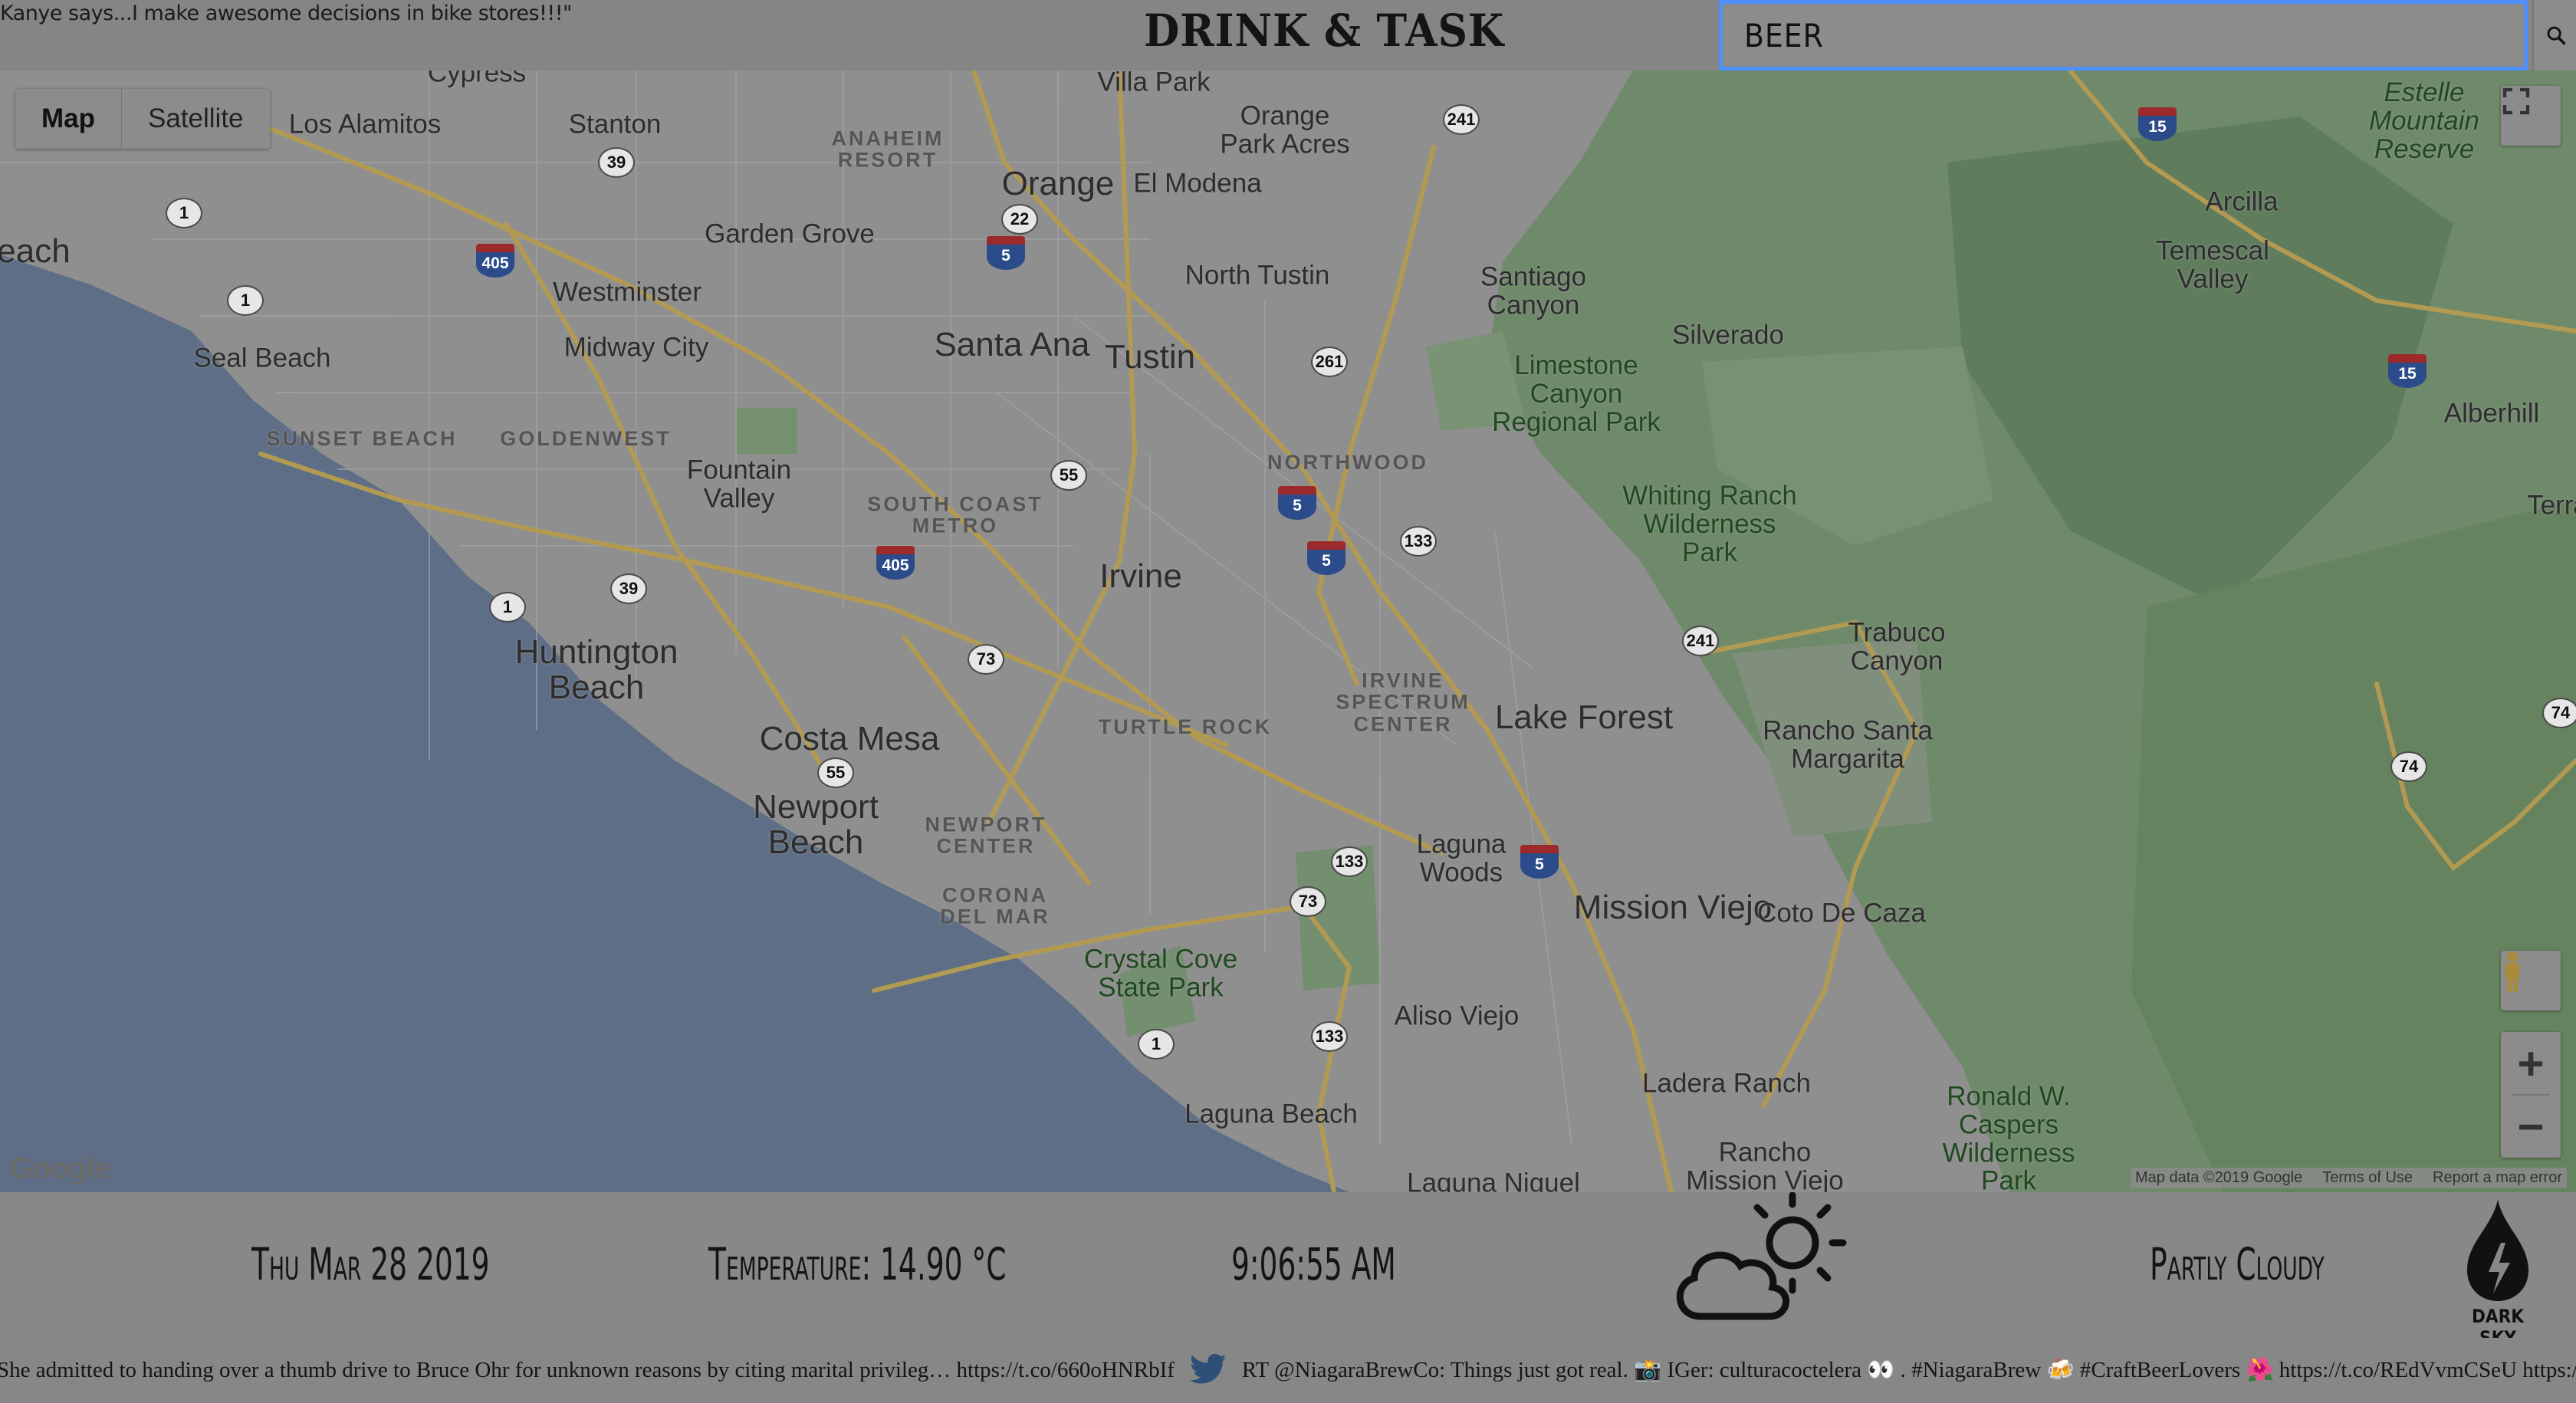 This screenshot has width=2576, height=1403. Describe the element at coordinates (986, 836) in the screenshot. I see `map-label-newport-center: NEWPORT CENTER` at that location.